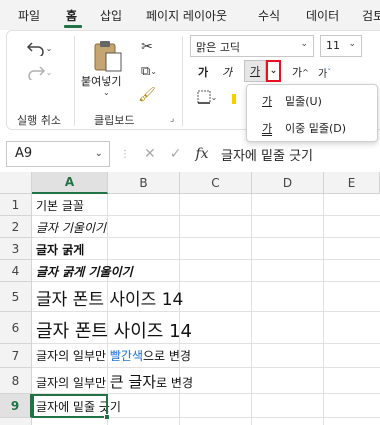  Describe the element at coordinates (16, 271) in the screenshot. I see `row-header-4: 4` at that location.